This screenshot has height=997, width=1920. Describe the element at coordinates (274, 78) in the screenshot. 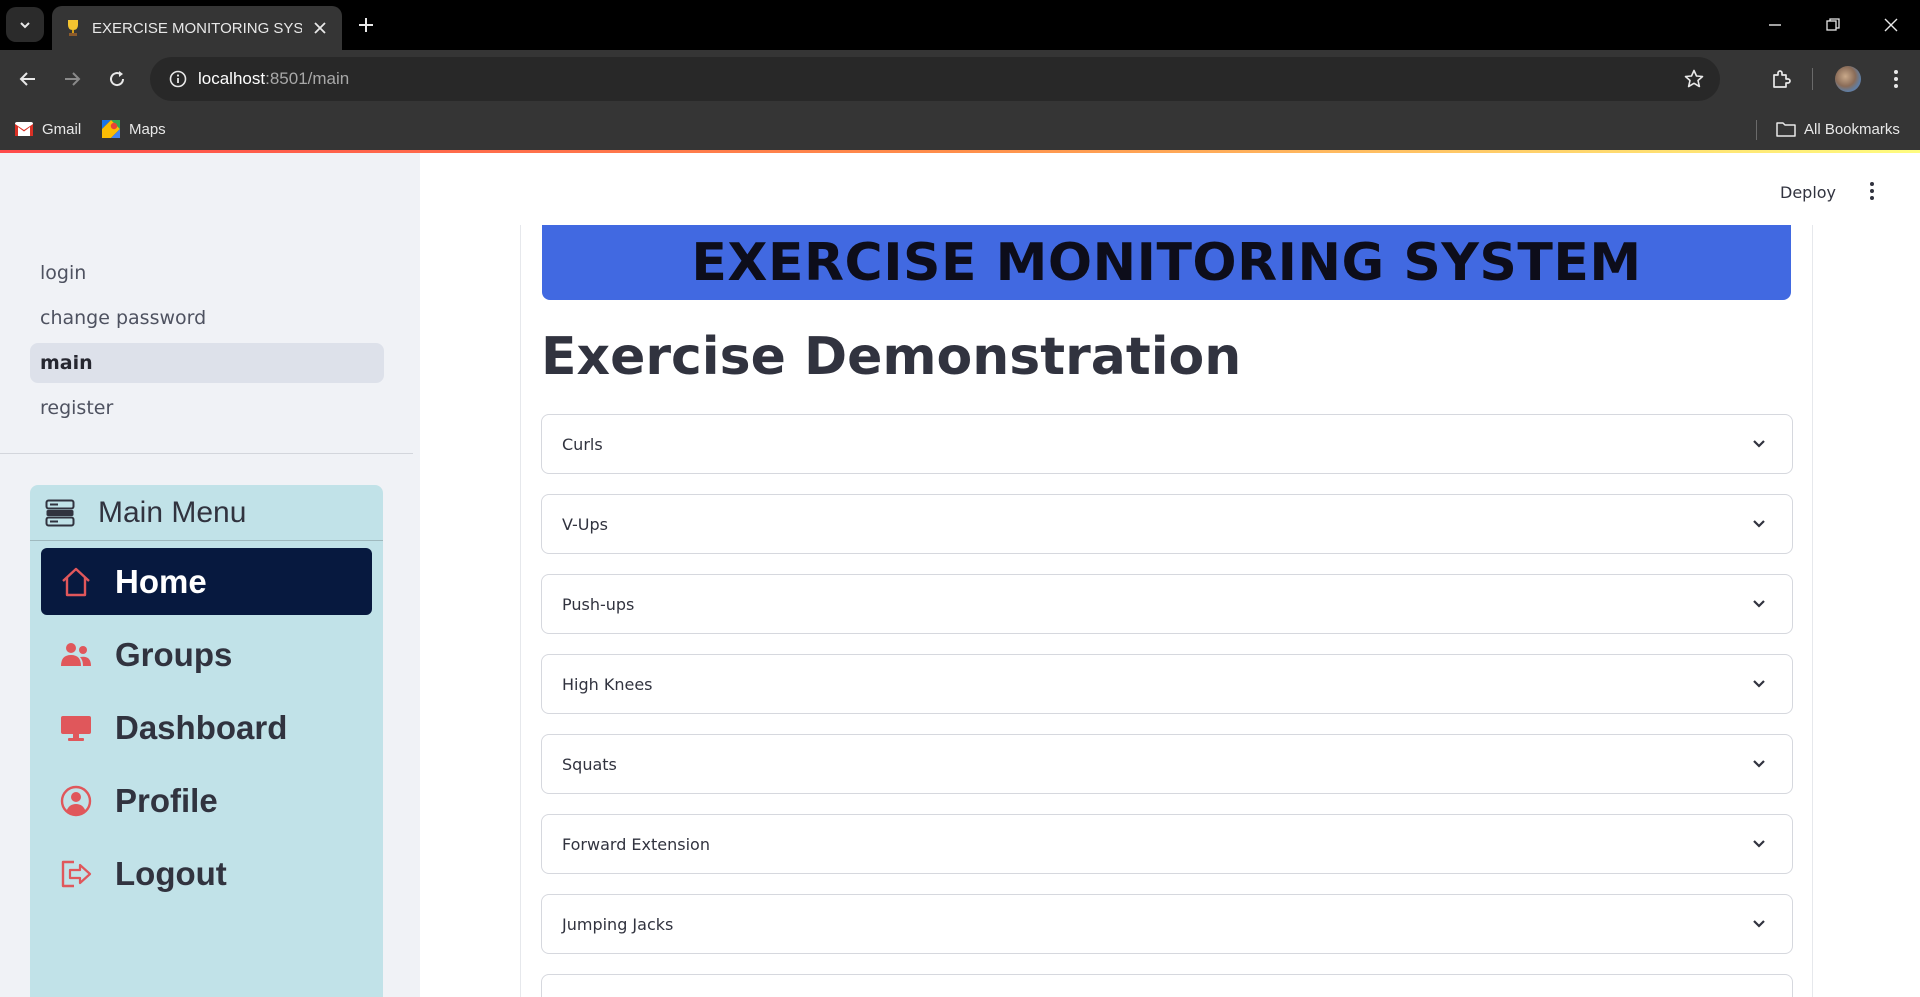

I see `url-text: localhost:8501/main` at that location.